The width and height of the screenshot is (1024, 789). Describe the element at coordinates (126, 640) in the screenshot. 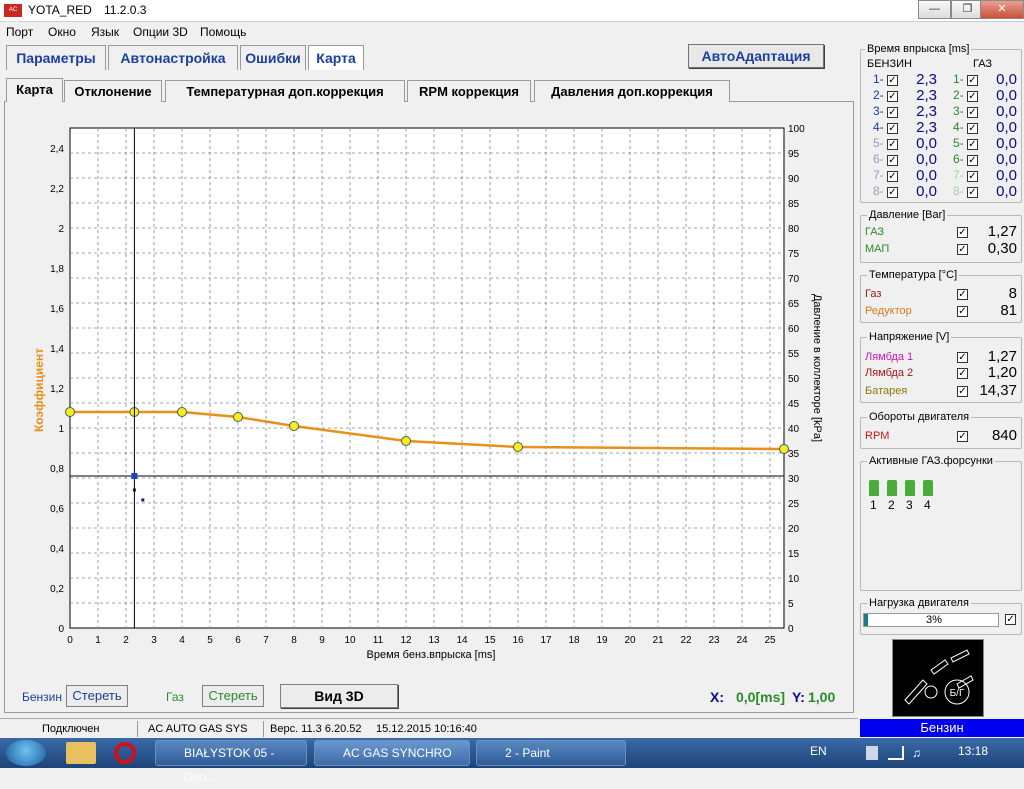

I see `chart-x-tick-label: 2` at that location.